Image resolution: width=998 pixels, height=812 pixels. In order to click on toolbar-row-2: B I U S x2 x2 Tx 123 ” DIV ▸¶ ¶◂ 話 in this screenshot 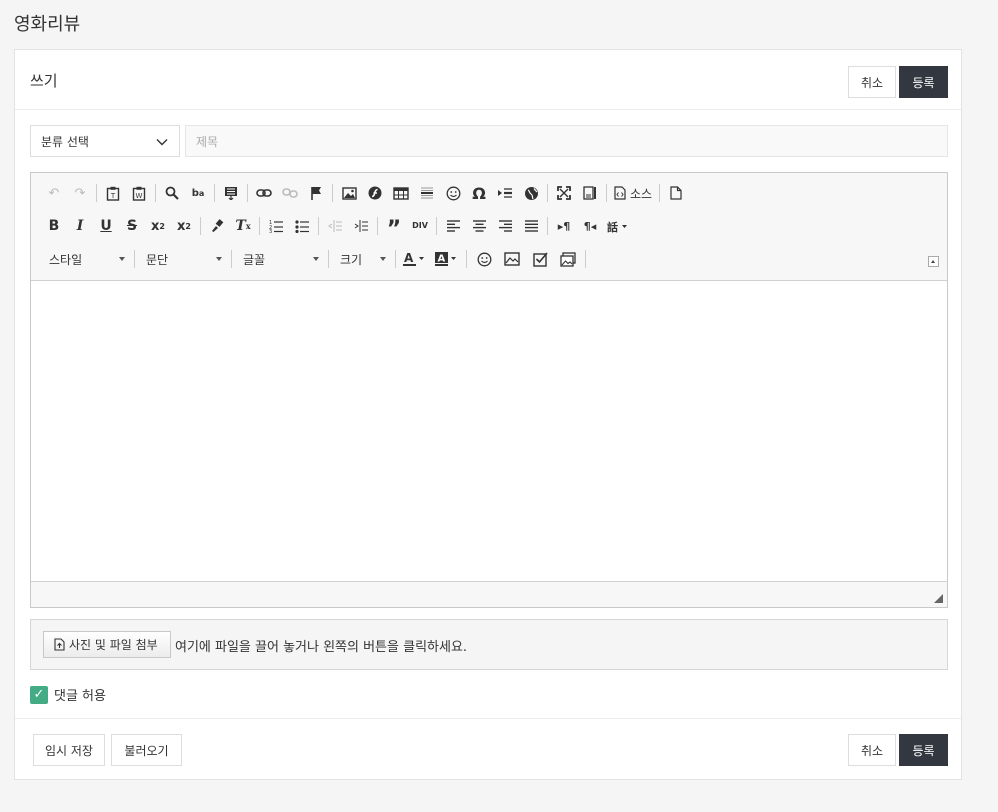, I will do `click(337, 227)`.